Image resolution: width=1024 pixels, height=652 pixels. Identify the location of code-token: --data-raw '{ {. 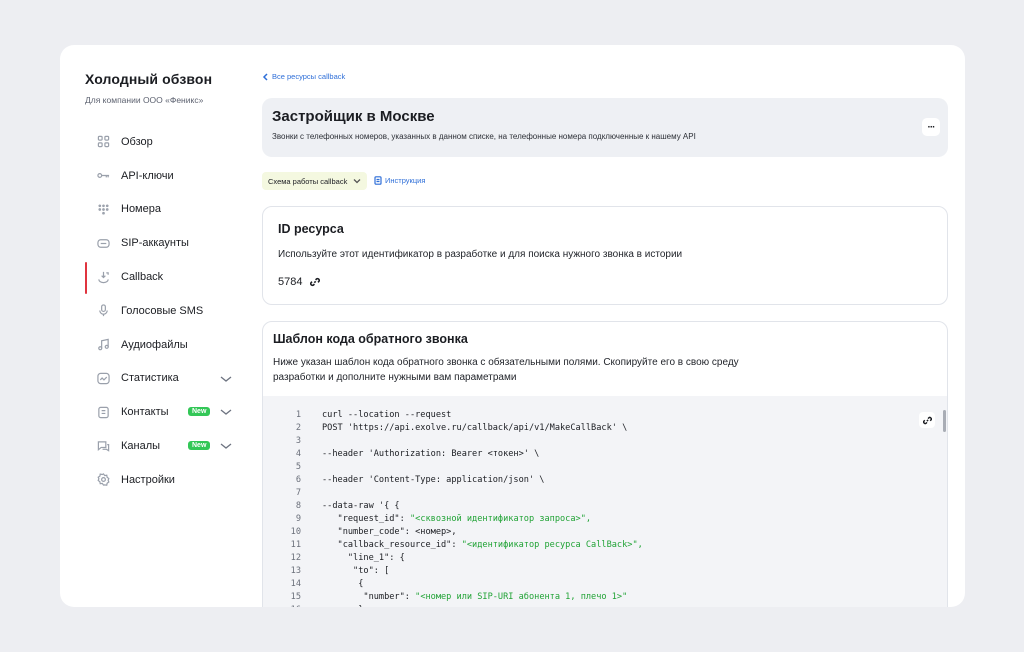
(361, 506).